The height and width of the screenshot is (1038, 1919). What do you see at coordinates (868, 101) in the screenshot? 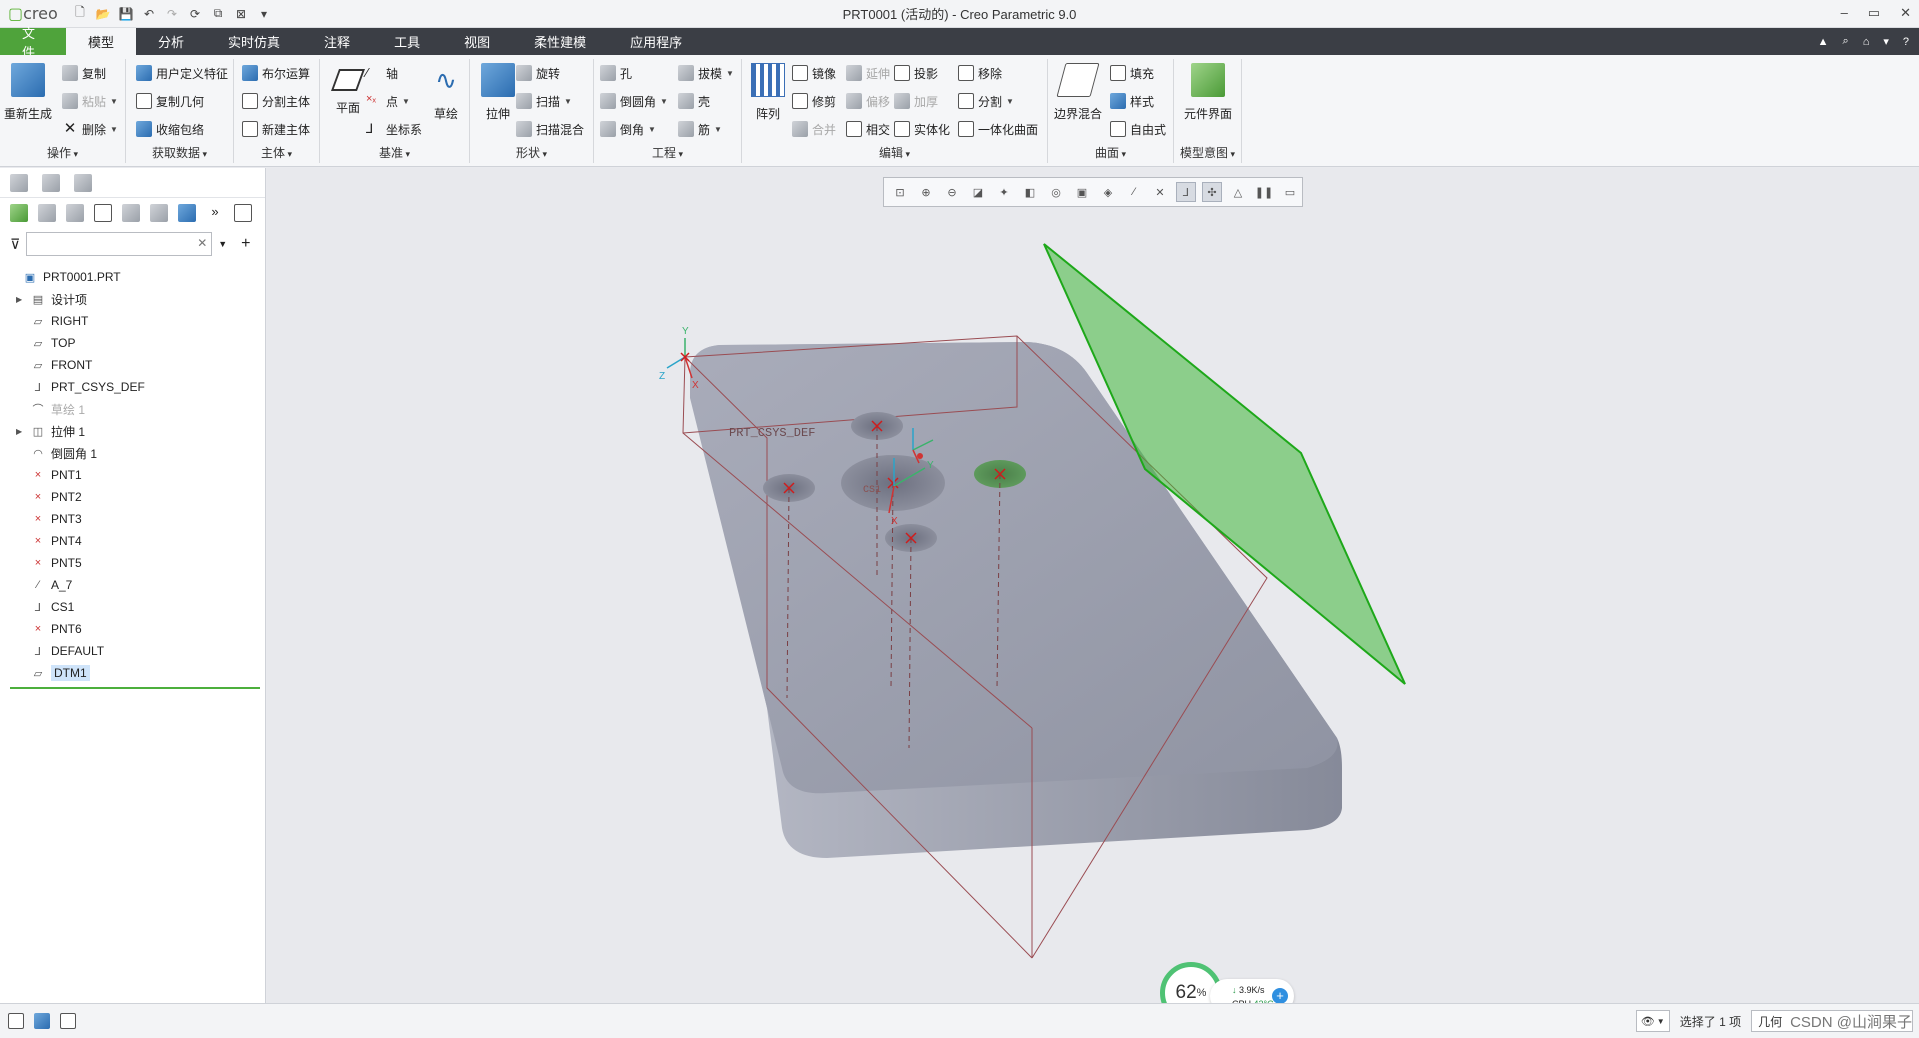
I see `offset-button: 偏移` at bounding box center [868, 101].